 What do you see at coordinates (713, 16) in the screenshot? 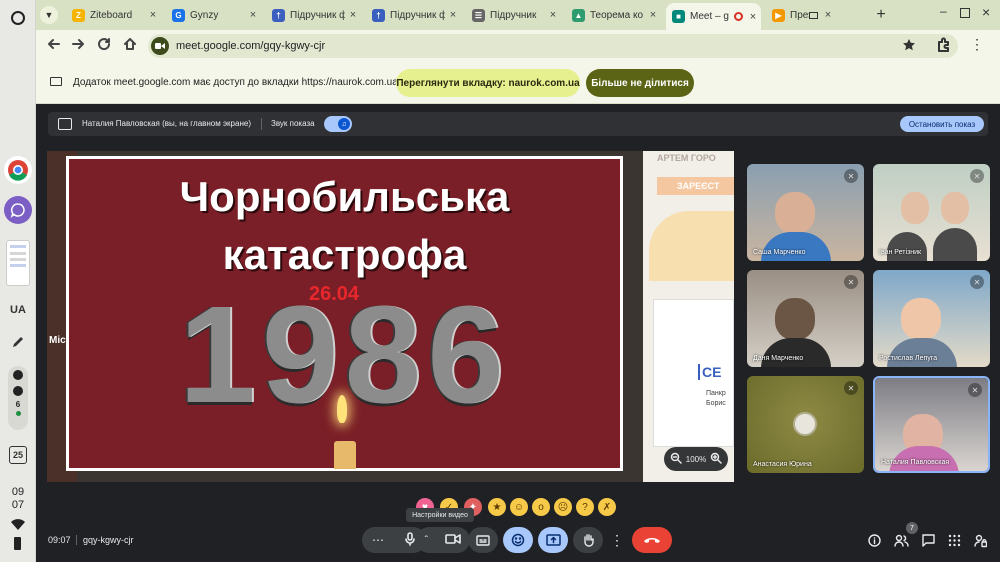
I see `tab-7: ■ Meet – g ×` at bounding box center [713, 16].